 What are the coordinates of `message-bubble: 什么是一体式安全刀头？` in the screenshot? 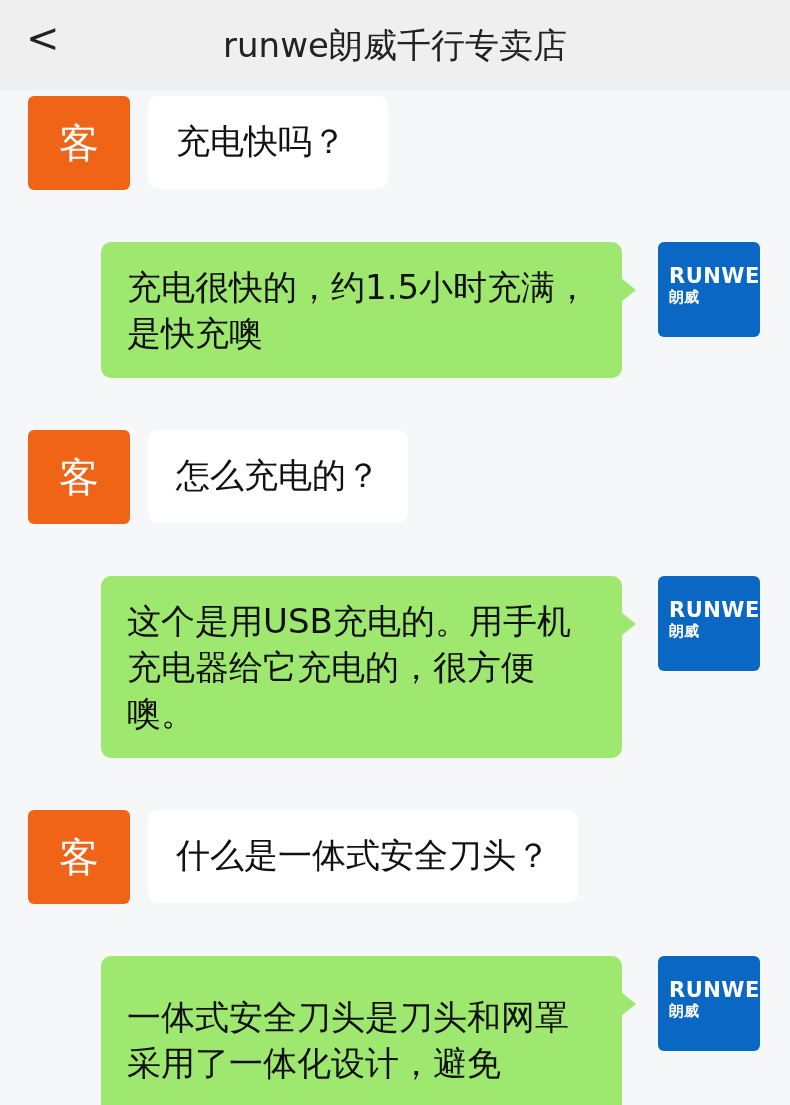 It's located at (363, 856).